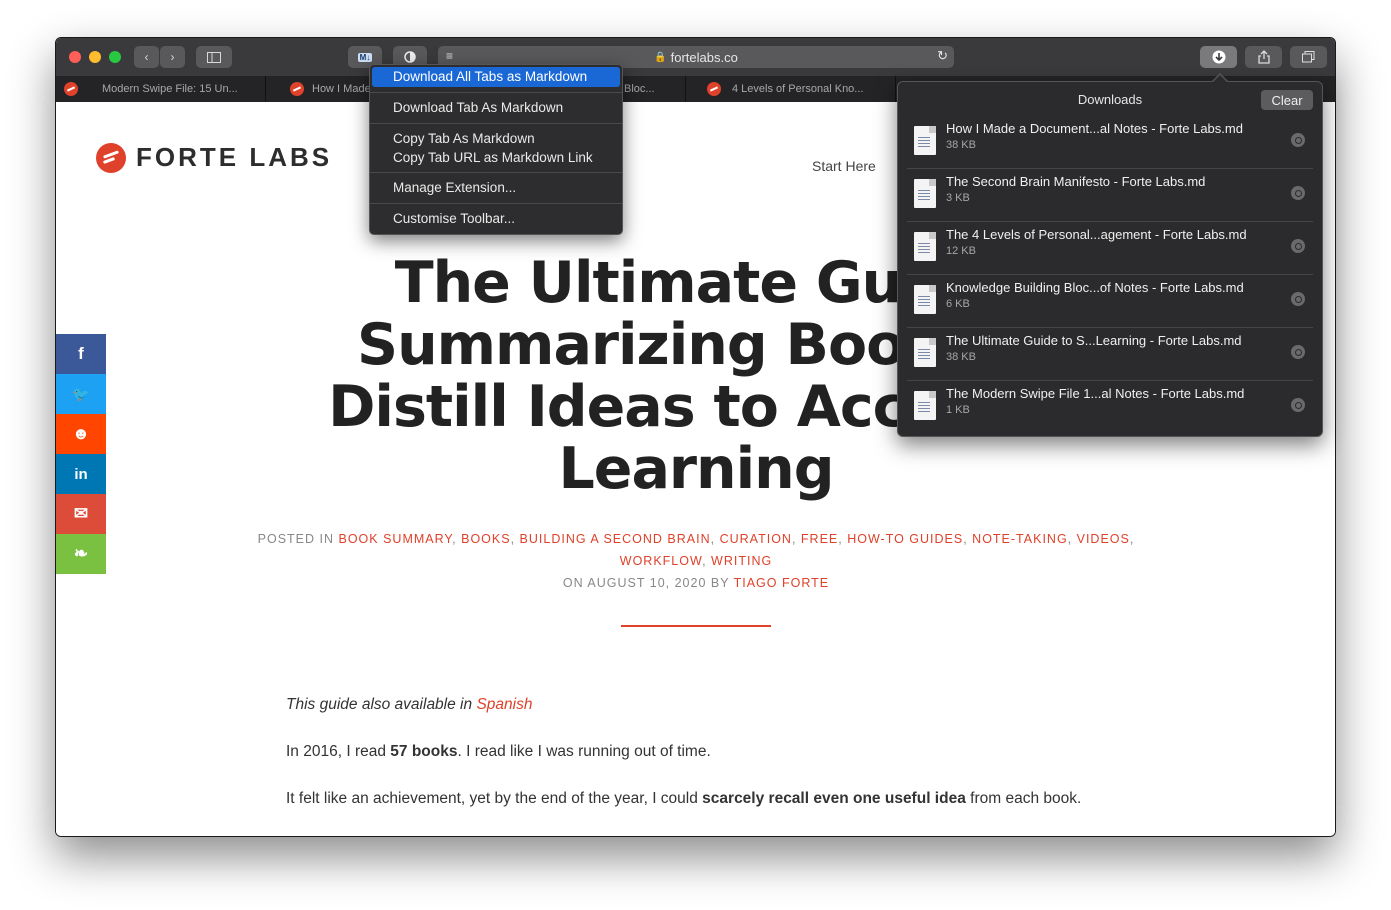  I want to click on twitter-icon: 🐦, so click(81, 393).